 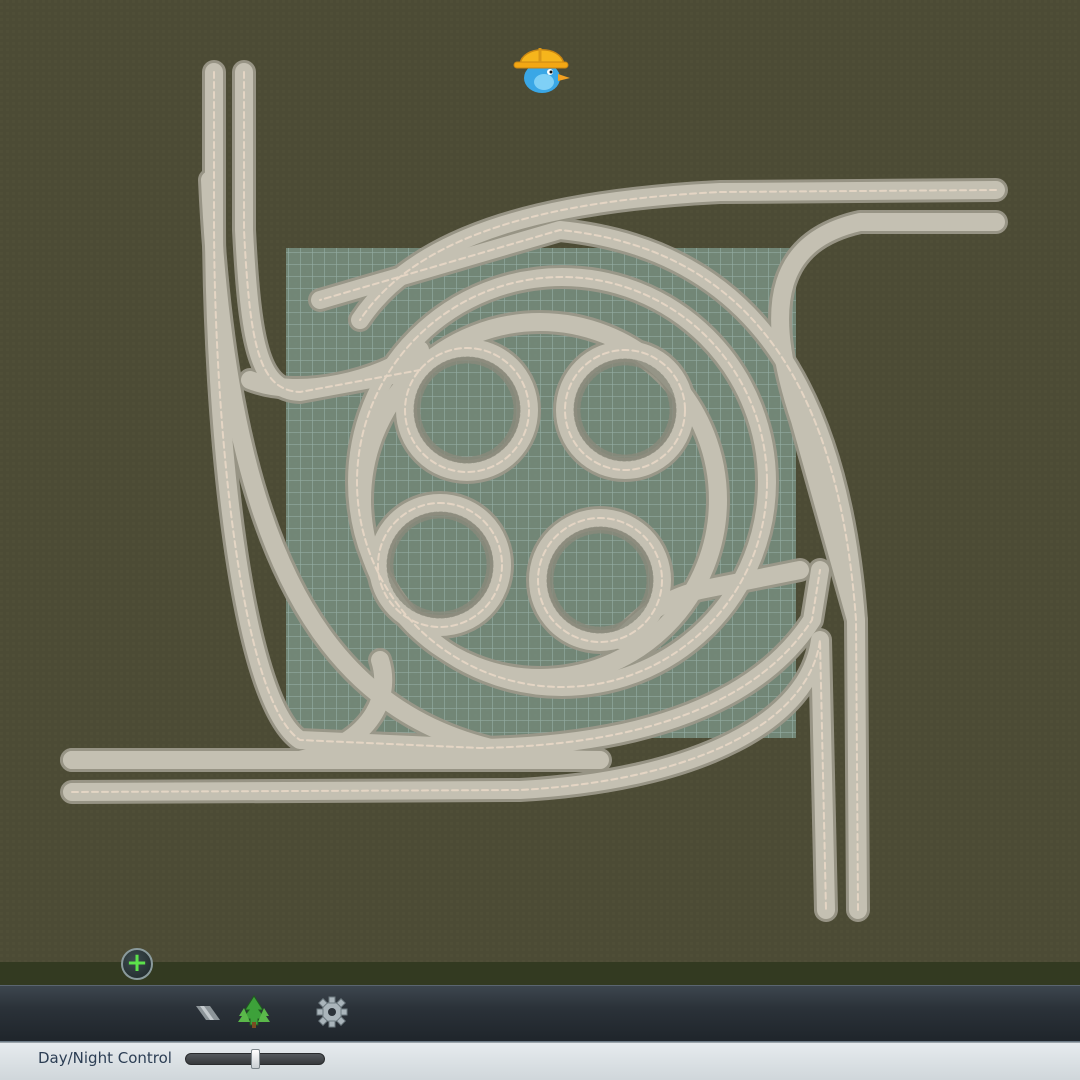 I want to click on map-edge-strip, so click(x=540, y=973).